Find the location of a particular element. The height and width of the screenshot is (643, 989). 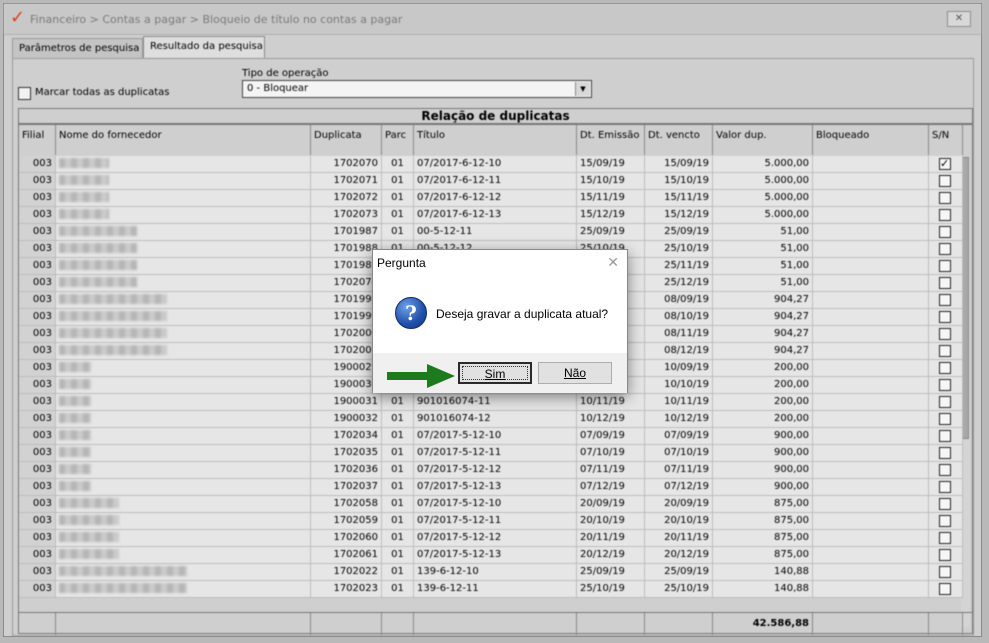

header-vencto: Dt. vencto is located at coordinates (679, 140).